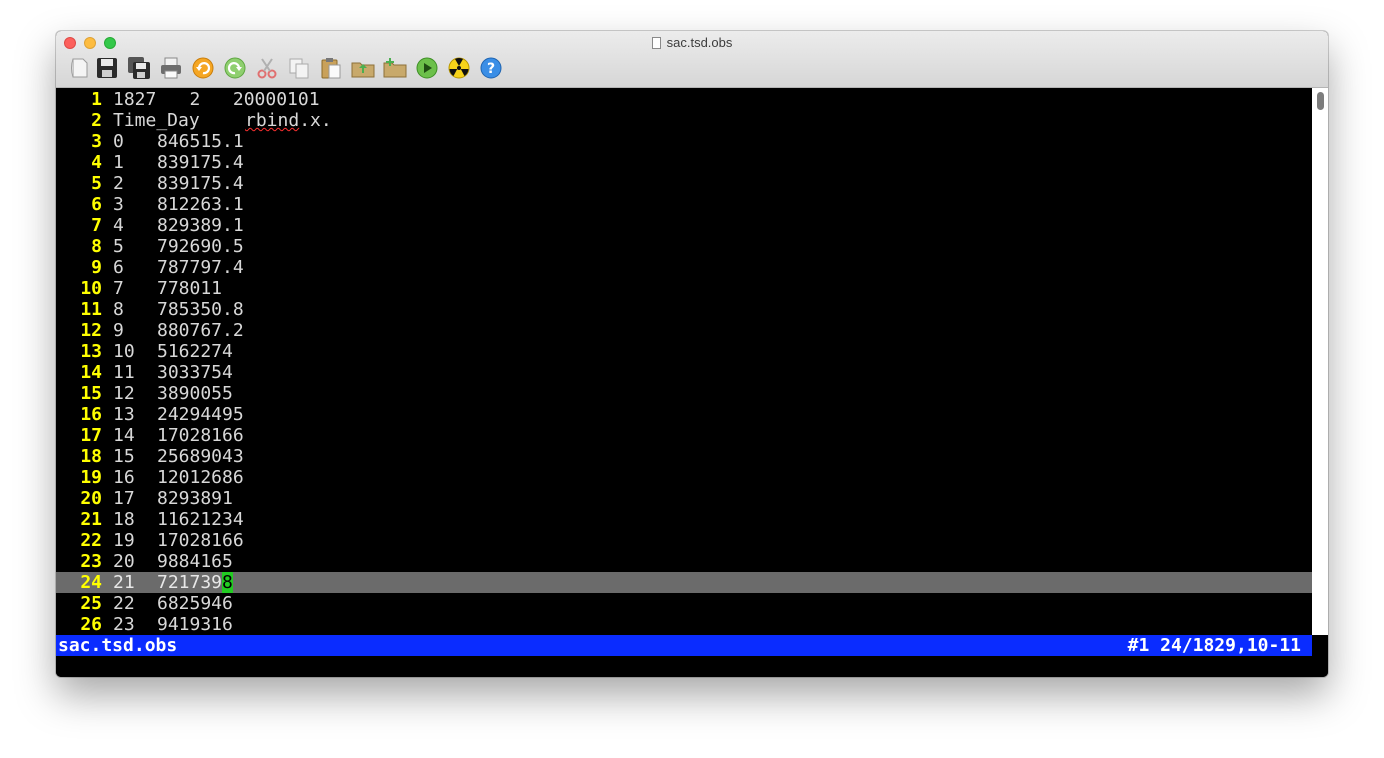  Describe the element at coordinates (200, 330) in the screenshot. I see `line-text-col2: 880767.2` at that location.